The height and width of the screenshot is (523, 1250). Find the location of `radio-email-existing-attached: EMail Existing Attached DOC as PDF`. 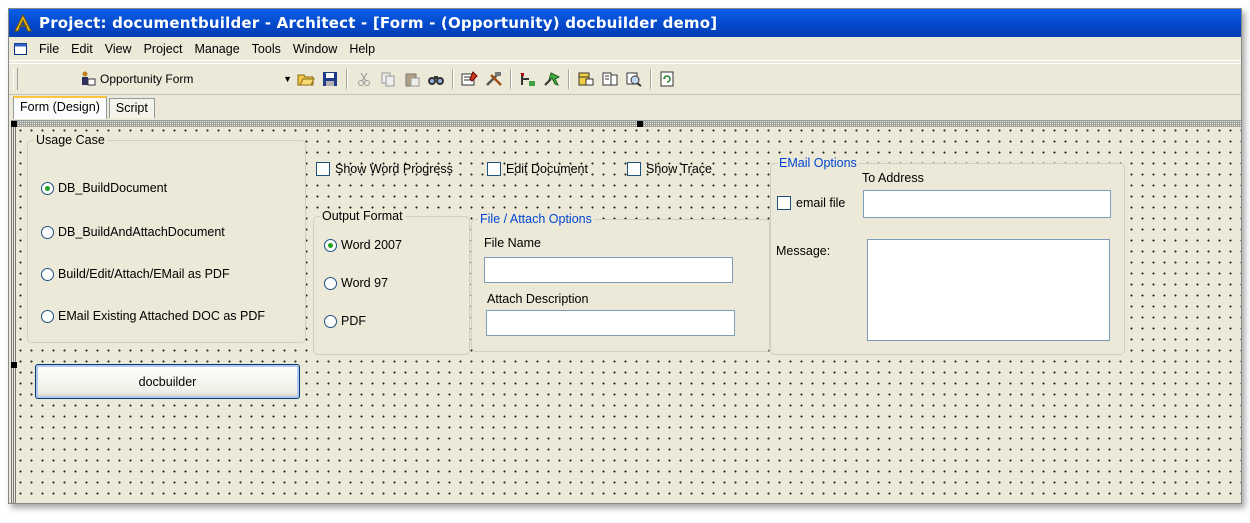

radio-email-existing-attached: EMail Existing Attached DOC as PDF is located at coordinates (153, 316).